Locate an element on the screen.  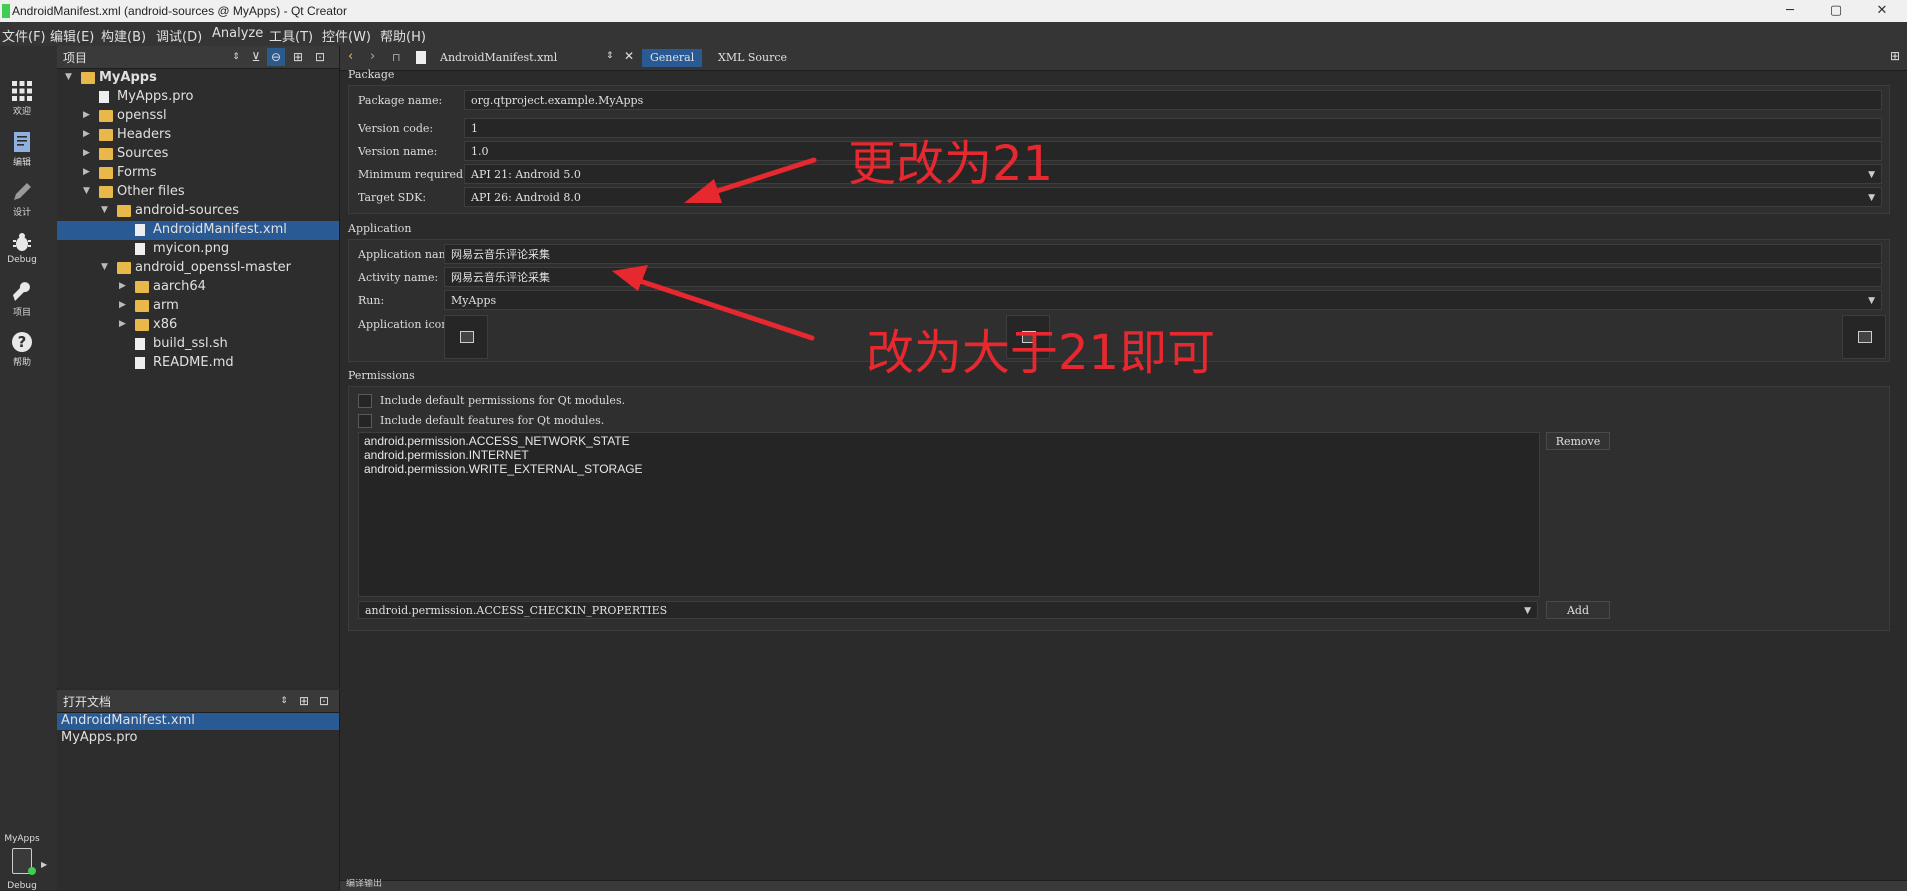
compile-output-tab: 编译输出 is located at coordinates (364, 884).